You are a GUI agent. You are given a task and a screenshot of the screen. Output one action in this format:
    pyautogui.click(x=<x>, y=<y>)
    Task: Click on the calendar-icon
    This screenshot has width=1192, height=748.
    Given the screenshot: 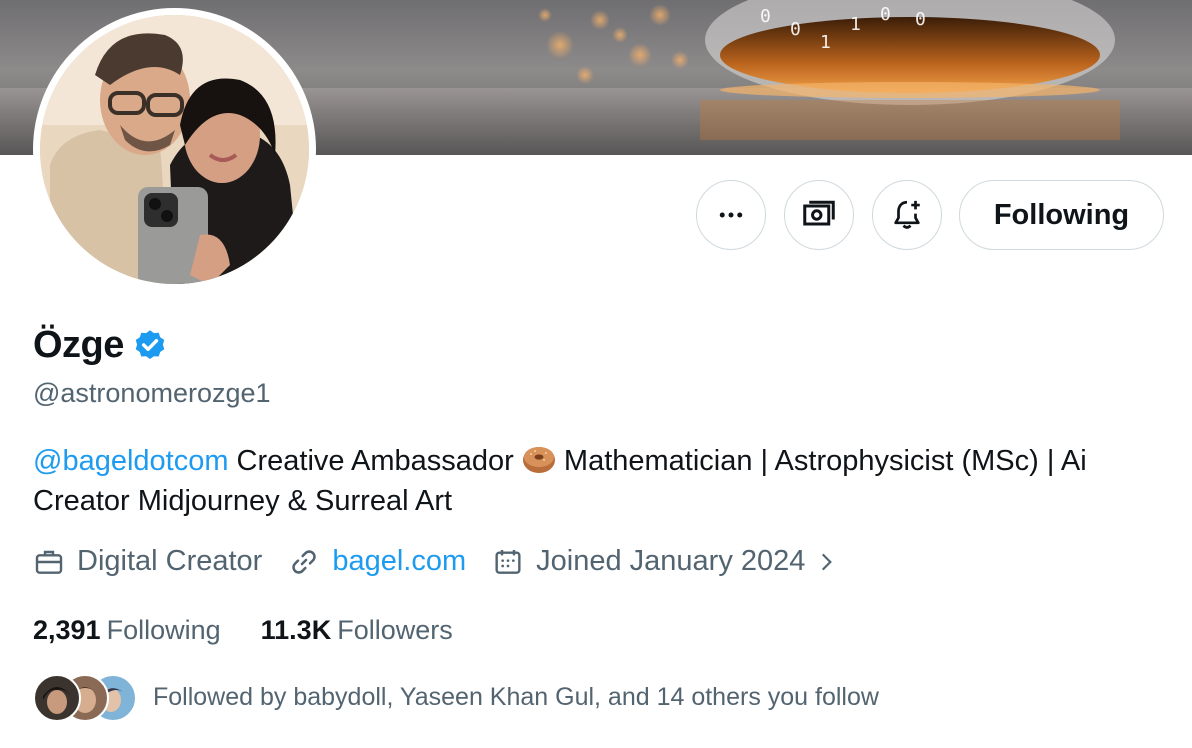 What is the action you would take?
    pyautogui.click(x=508, y=561)
    